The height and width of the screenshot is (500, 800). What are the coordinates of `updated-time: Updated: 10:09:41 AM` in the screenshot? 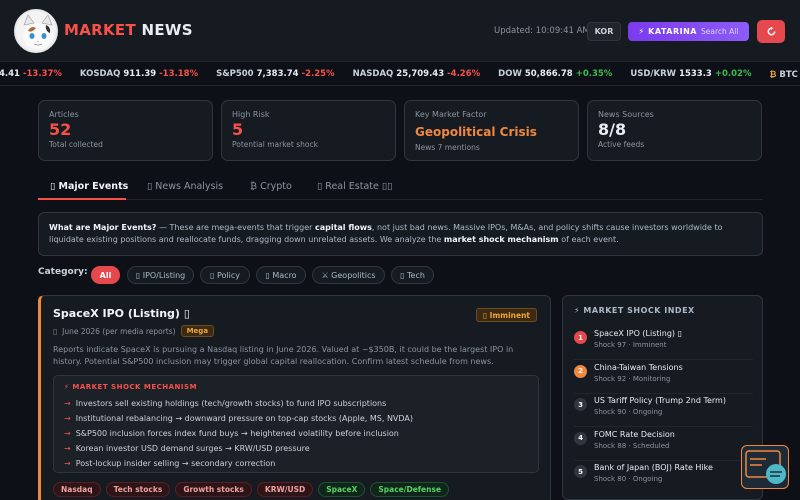 It's located at (542, 31).